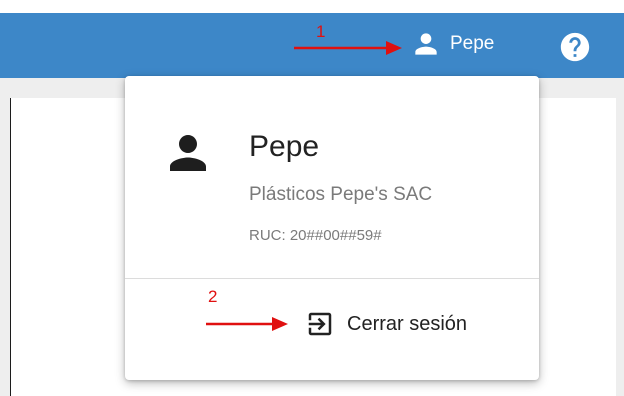  Describe the element at coordinates (213, 296) in the screenshot. I see `annotation-number-2: 2` at that location.